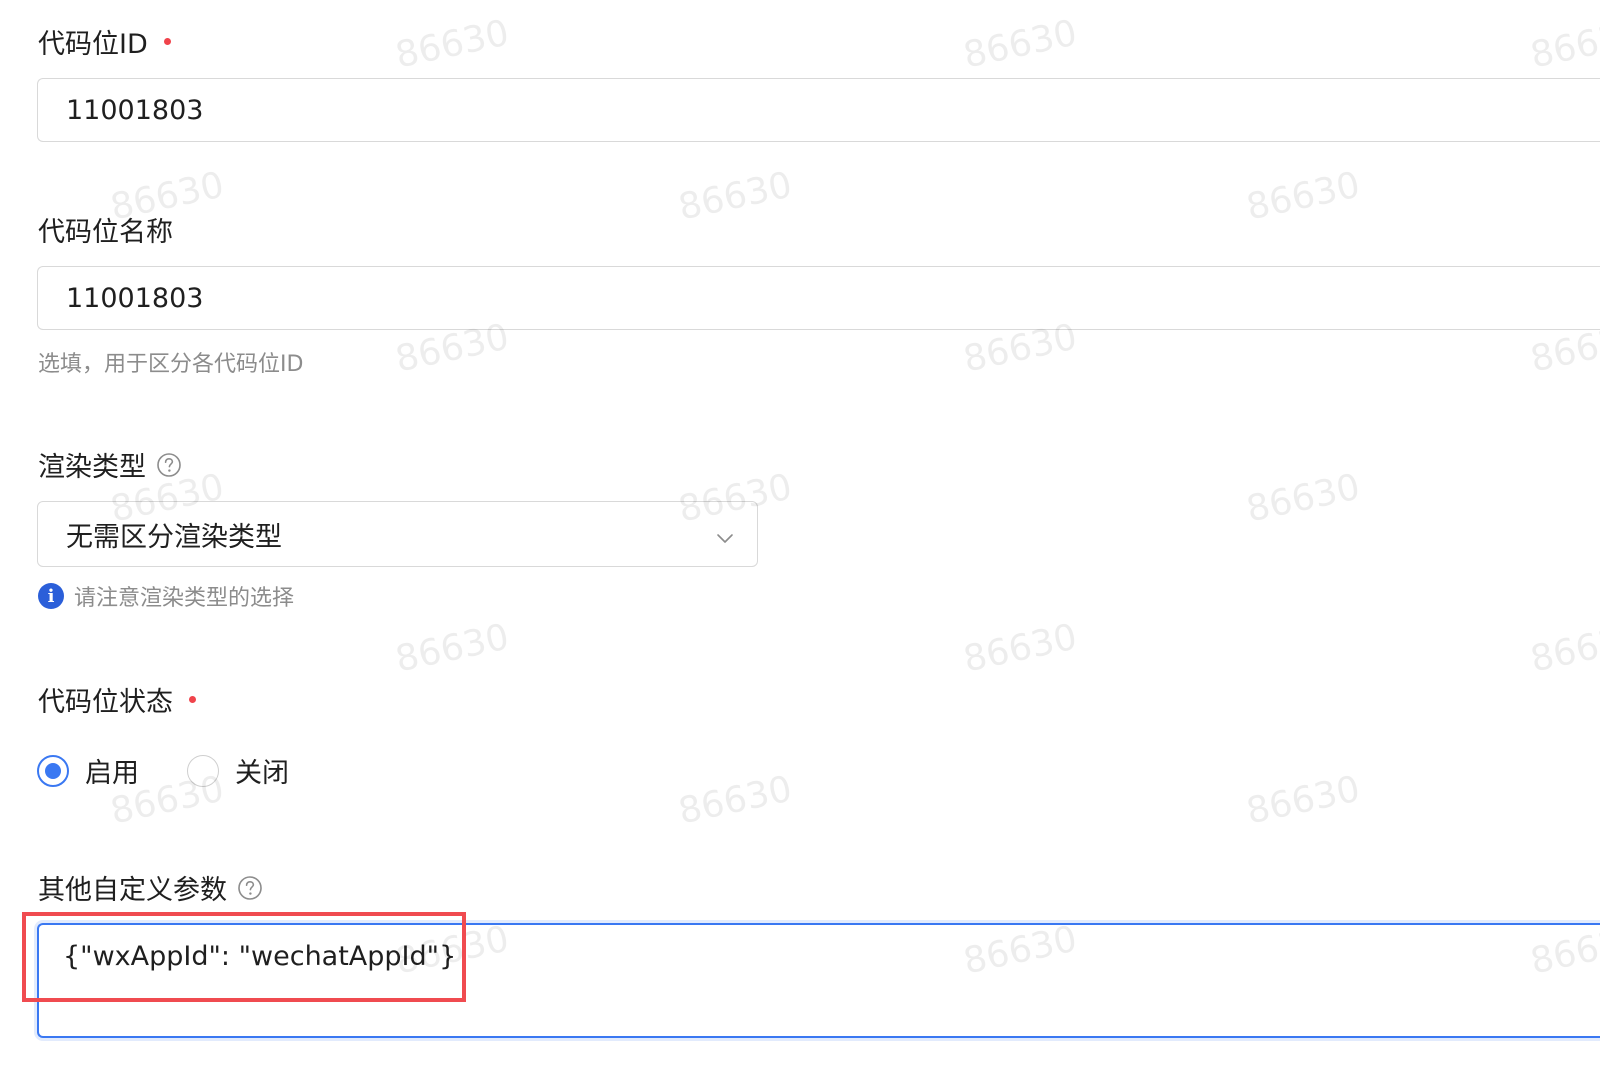  Describe the element at coordinates (53, 770) in the screenshot. I see `radio-checked-icon` at that location.